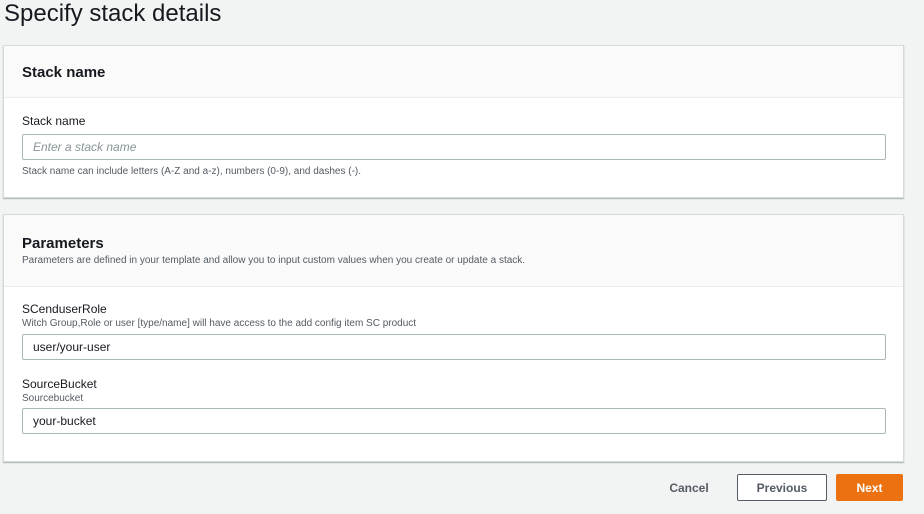 Image resolution: width=924 pixels, height=514 pixels. I want to click on panel-title: Stack name, so click(64, 72).